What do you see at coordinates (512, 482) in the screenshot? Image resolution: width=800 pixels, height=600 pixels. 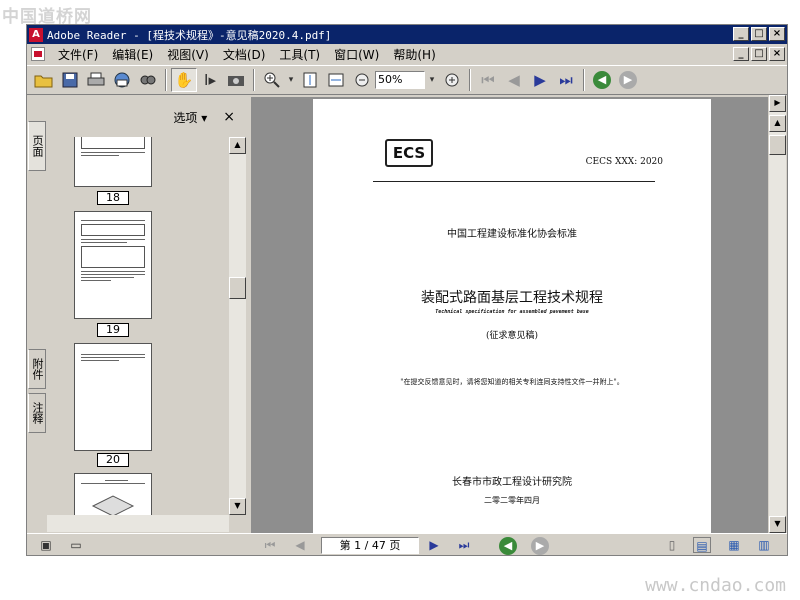 I see `institute-name: 长春市市政工程设计研究院` at bounding box center [512, 482].